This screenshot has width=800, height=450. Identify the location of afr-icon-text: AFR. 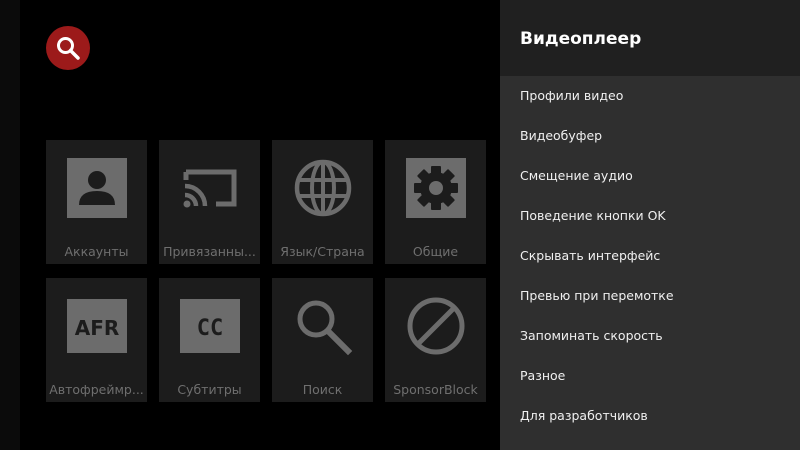
(96, 328).